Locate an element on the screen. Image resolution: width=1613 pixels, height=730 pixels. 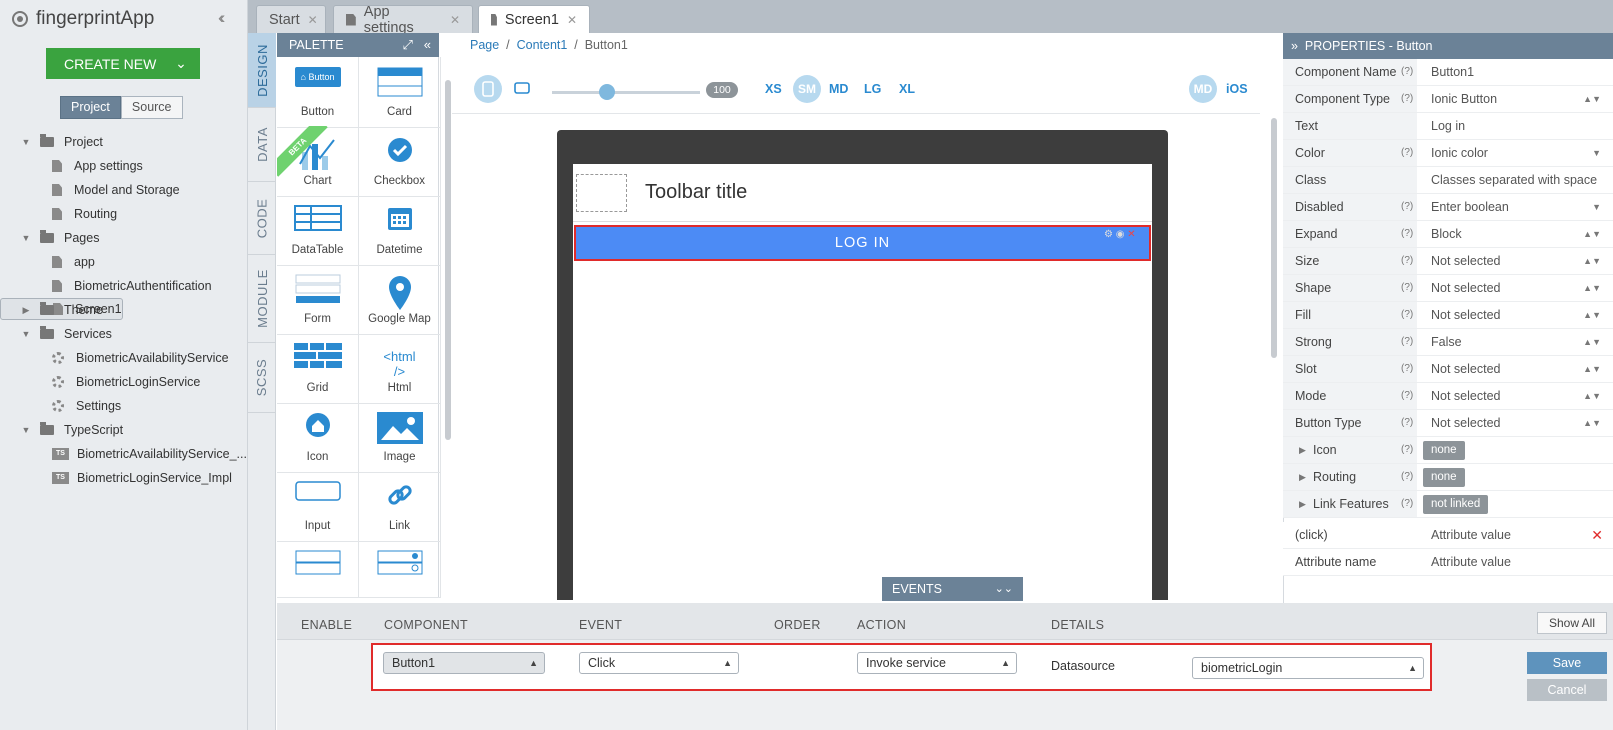
tree-item: BiometricAuthentification is located at coordinates (124, 286).